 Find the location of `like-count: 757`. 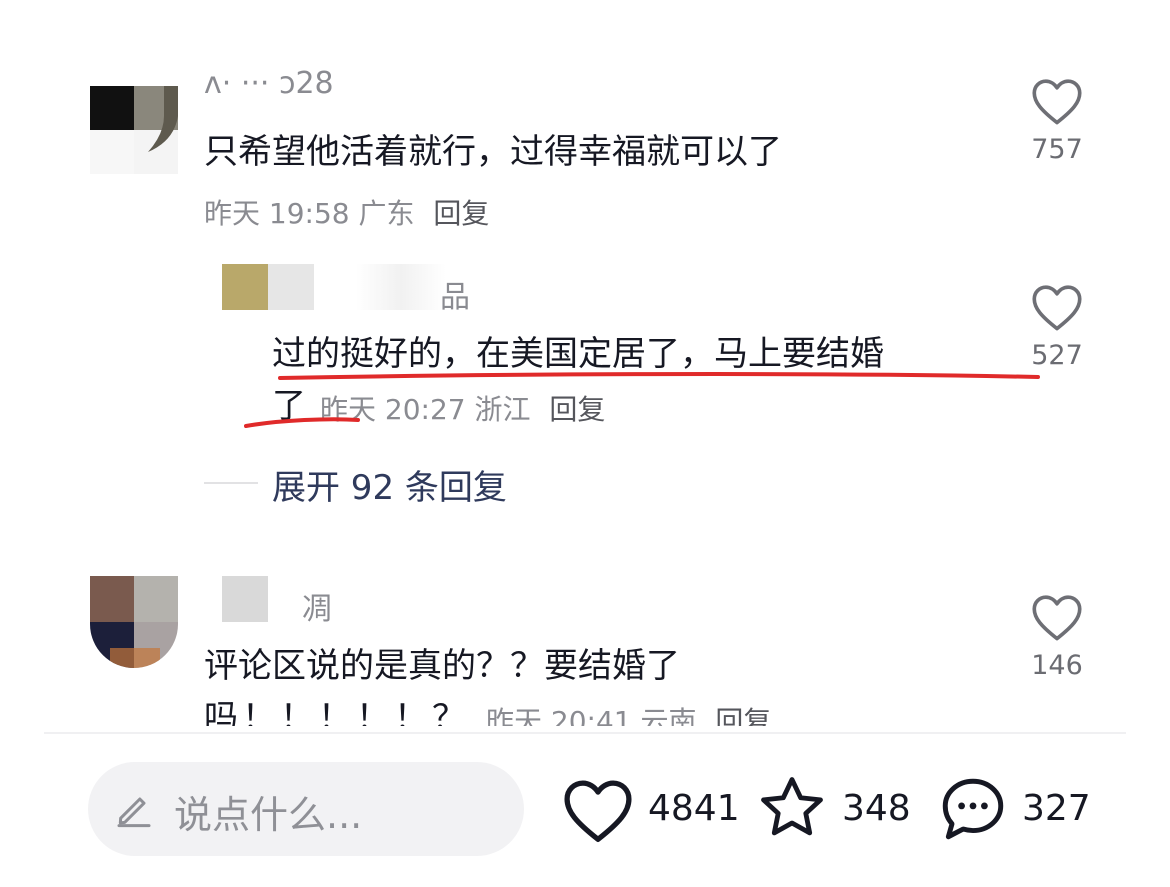

like-count: 757 is located at coordinates (1057, 149).